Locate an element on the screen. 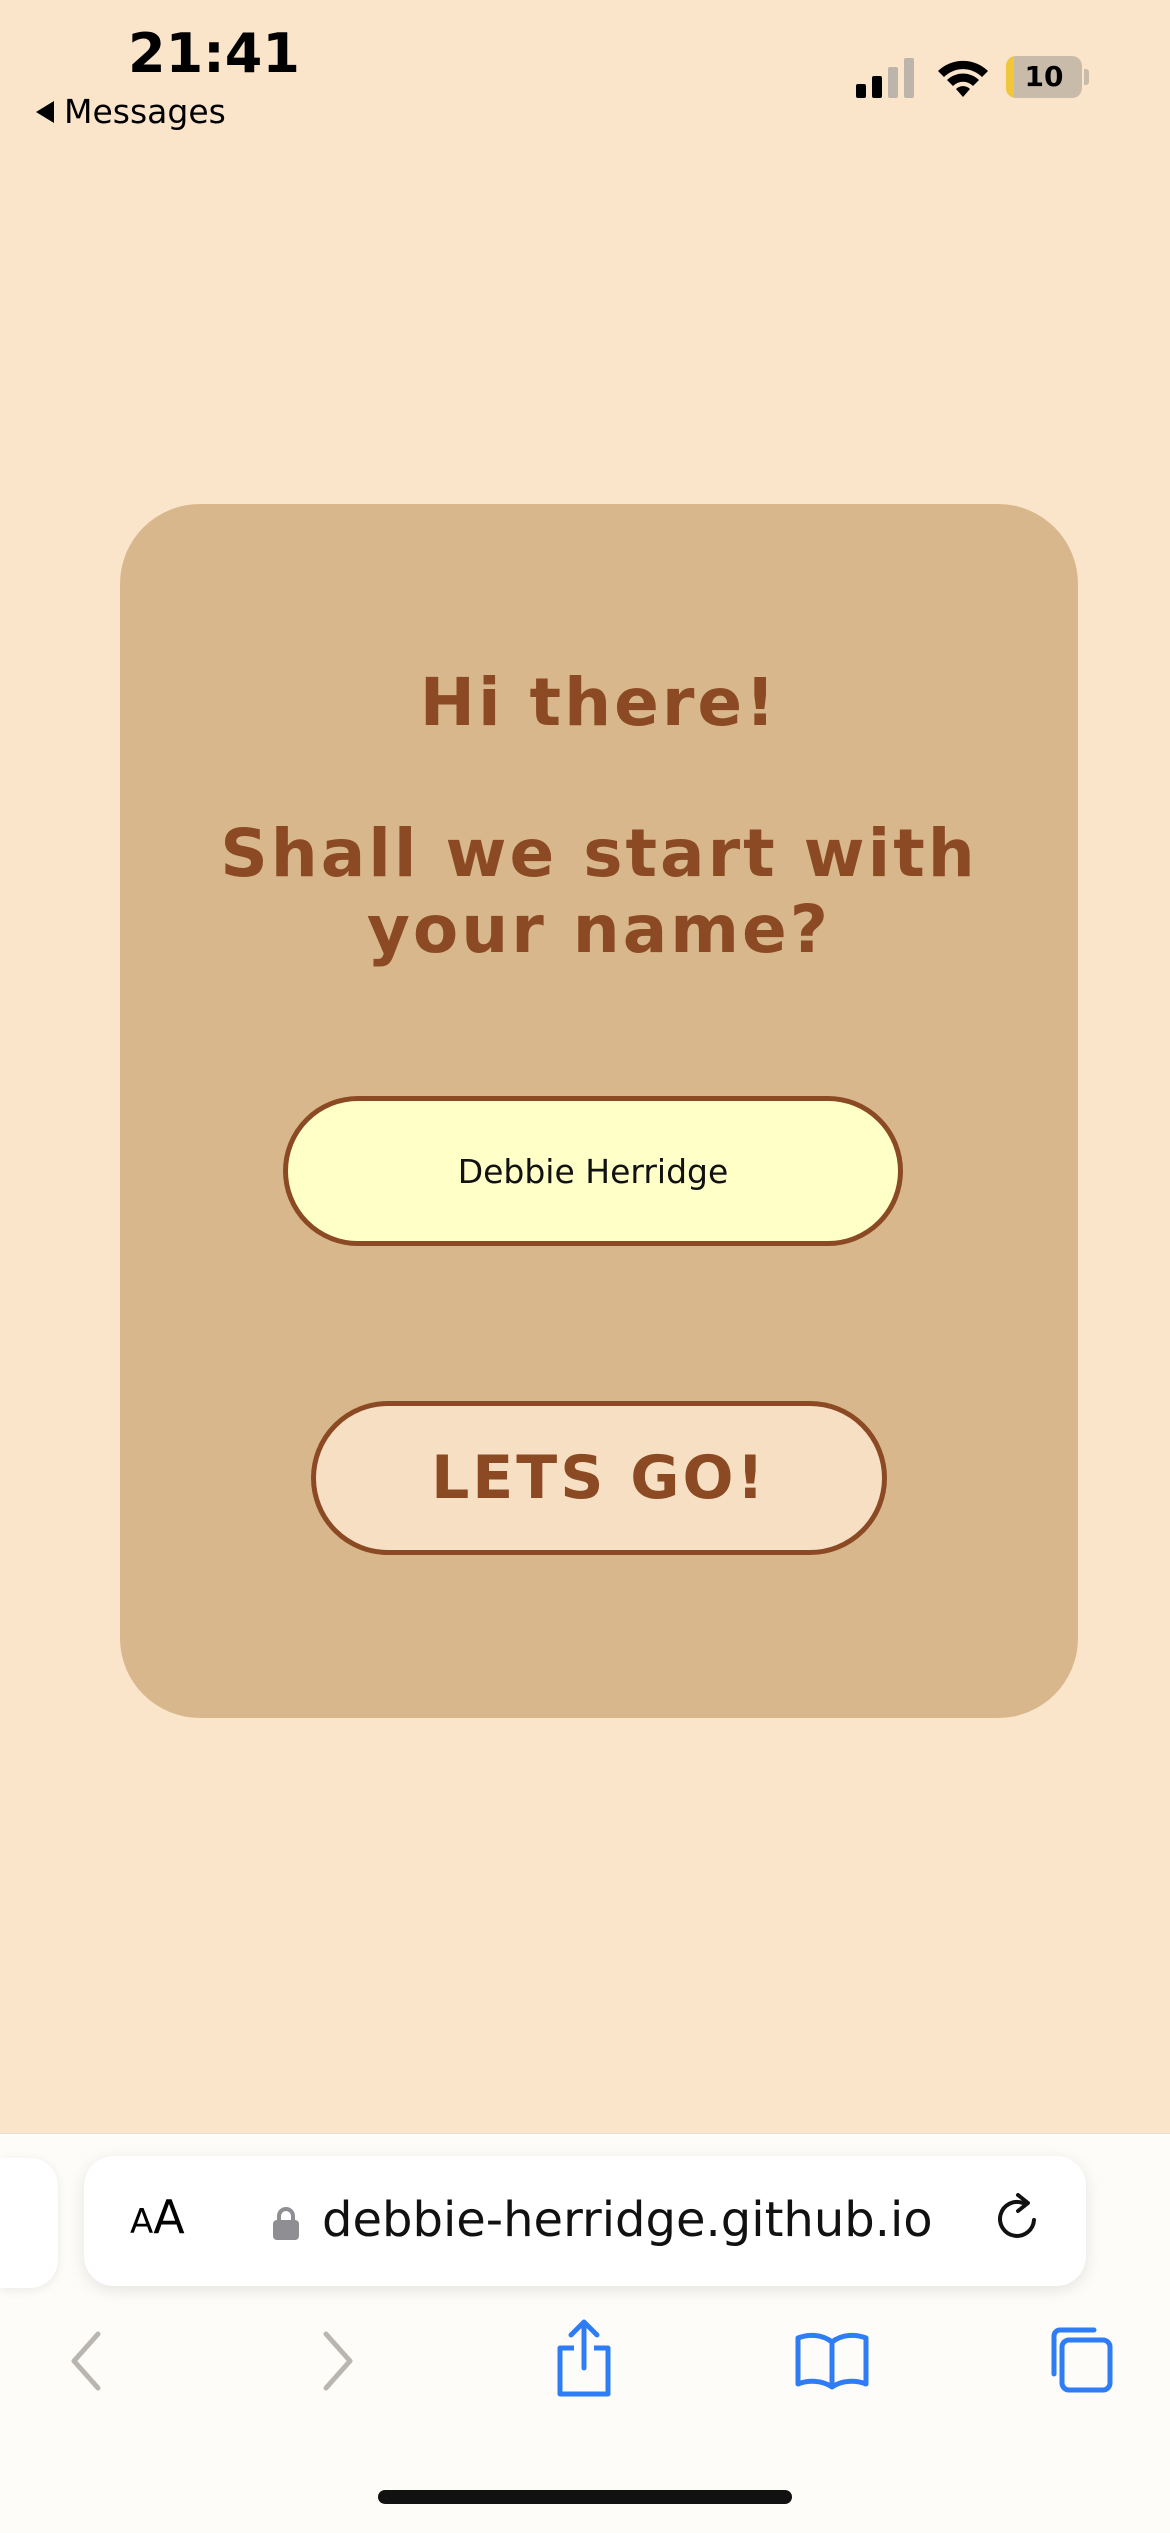 The height and width of the screenshot is (2533, 1170). lets-go-button: LETS GO! is located at coordinates (599, 1478).